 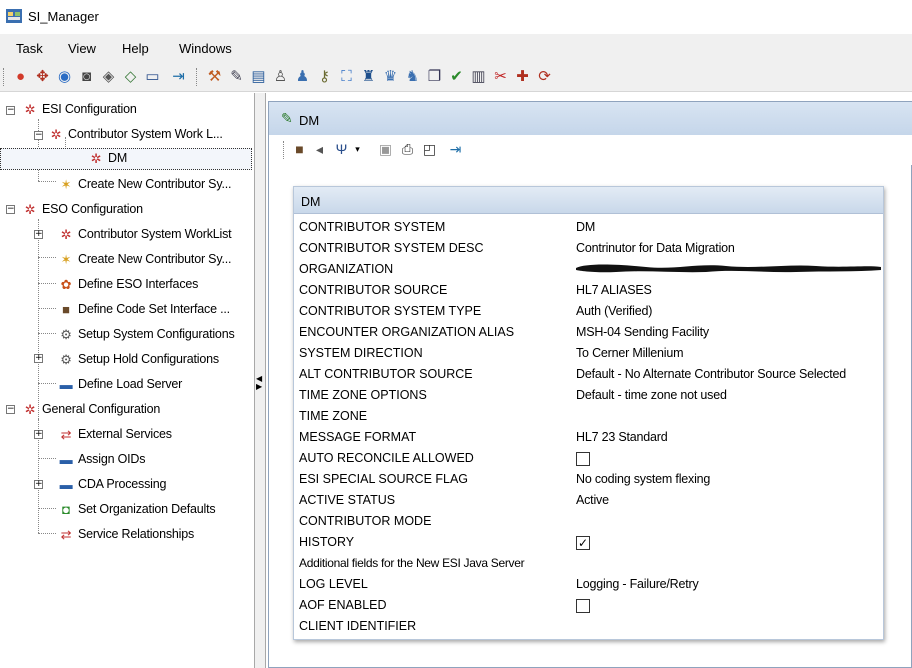 What do you see at coordinates (384, 479) in the screenshot?
I see `field-label: ESI SPECIAL SOURCE FLAG` at bounding box center [384, 479].